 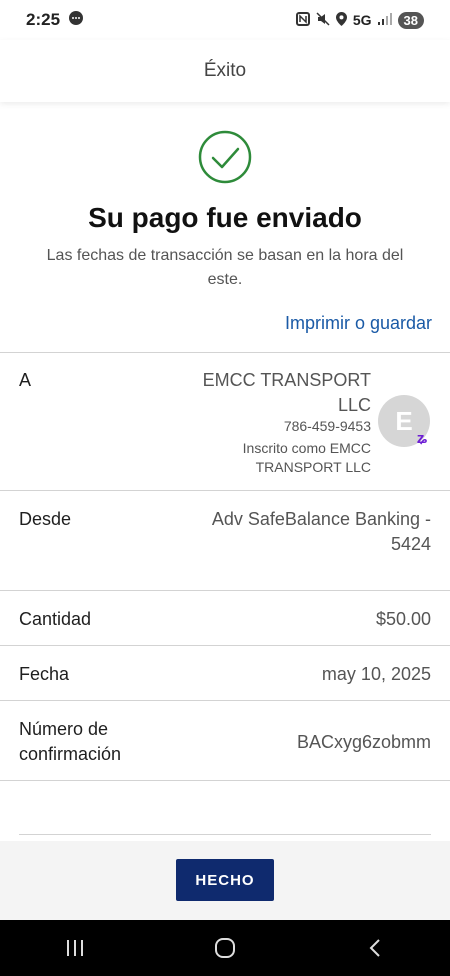 I want to click on amount-value: $50.00, so click(x=403, y=619).